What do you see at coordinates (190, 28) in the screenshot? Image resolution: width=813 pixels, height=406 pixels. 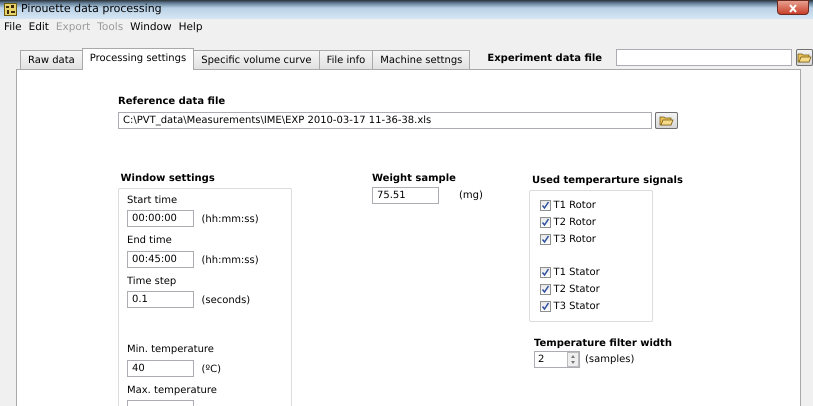 I see `menu-item: Help` at bounding box center [190, 28].